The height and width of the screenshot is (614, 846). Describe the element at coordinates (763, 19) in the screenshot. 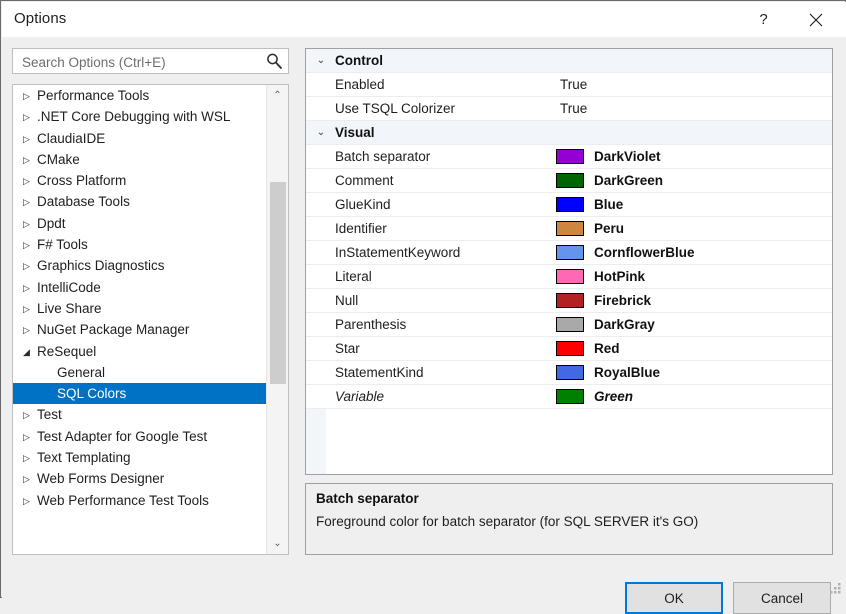

I see `help-icon: ?` at that location.